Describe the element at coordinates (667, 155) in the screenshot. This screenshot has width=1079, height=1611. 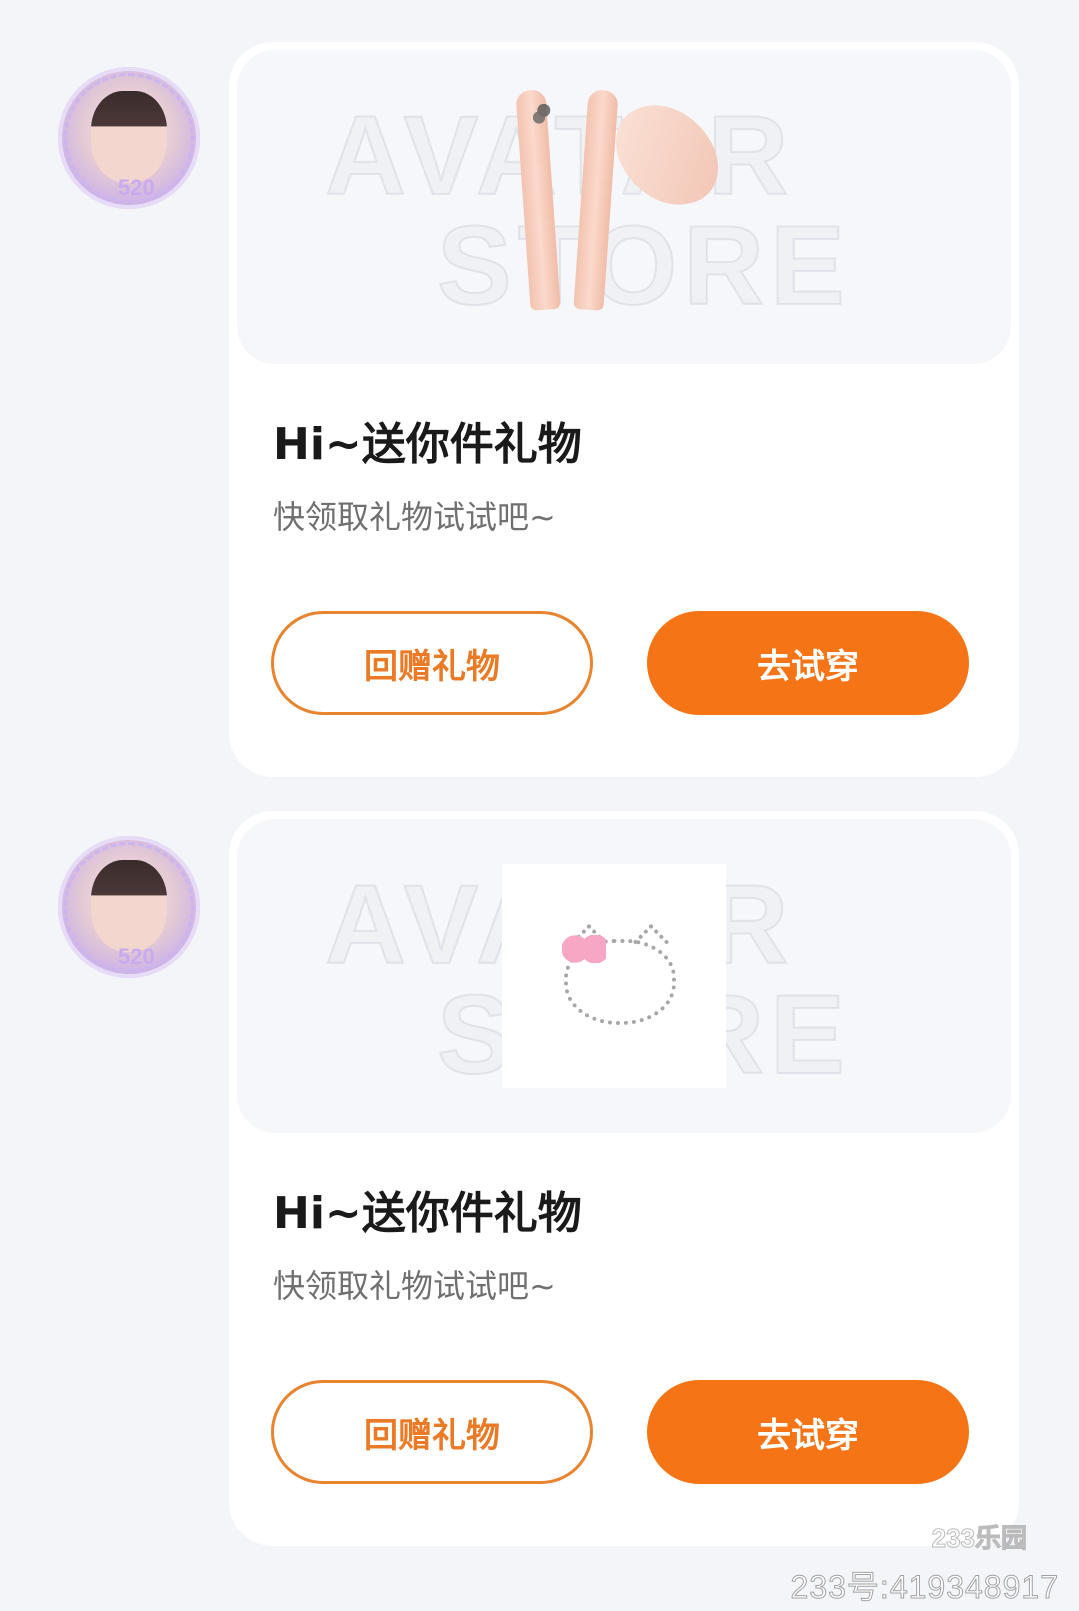
I see `hand-shape` at that location.